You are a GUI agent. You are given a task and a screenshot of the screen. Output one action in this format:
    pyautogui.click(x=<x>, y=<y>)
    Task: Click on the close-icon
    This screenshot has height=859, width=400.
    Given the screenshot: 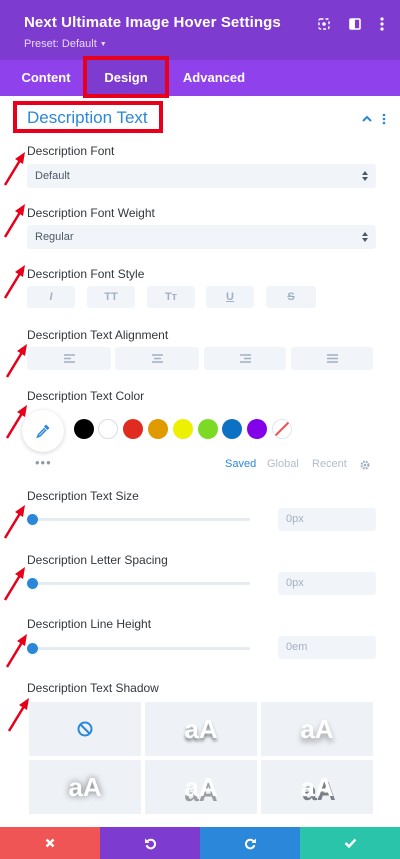 What is the action you would take?
    pyautogui.click(x=50, y=843)
    